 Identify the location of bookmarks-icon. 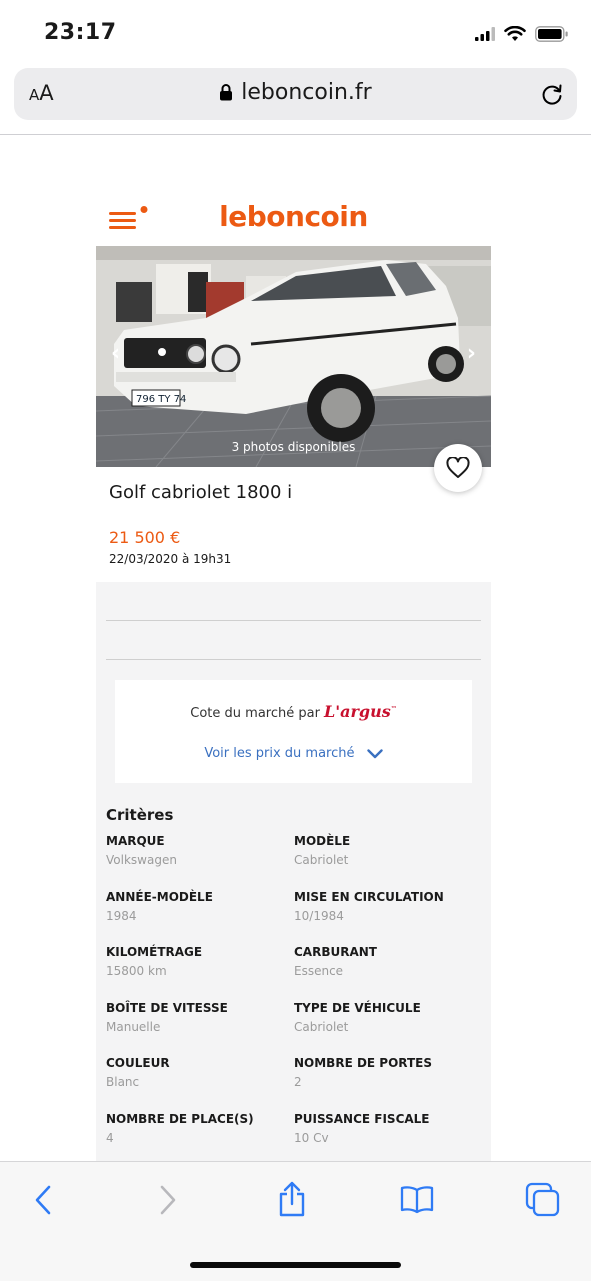
(417, 1199).